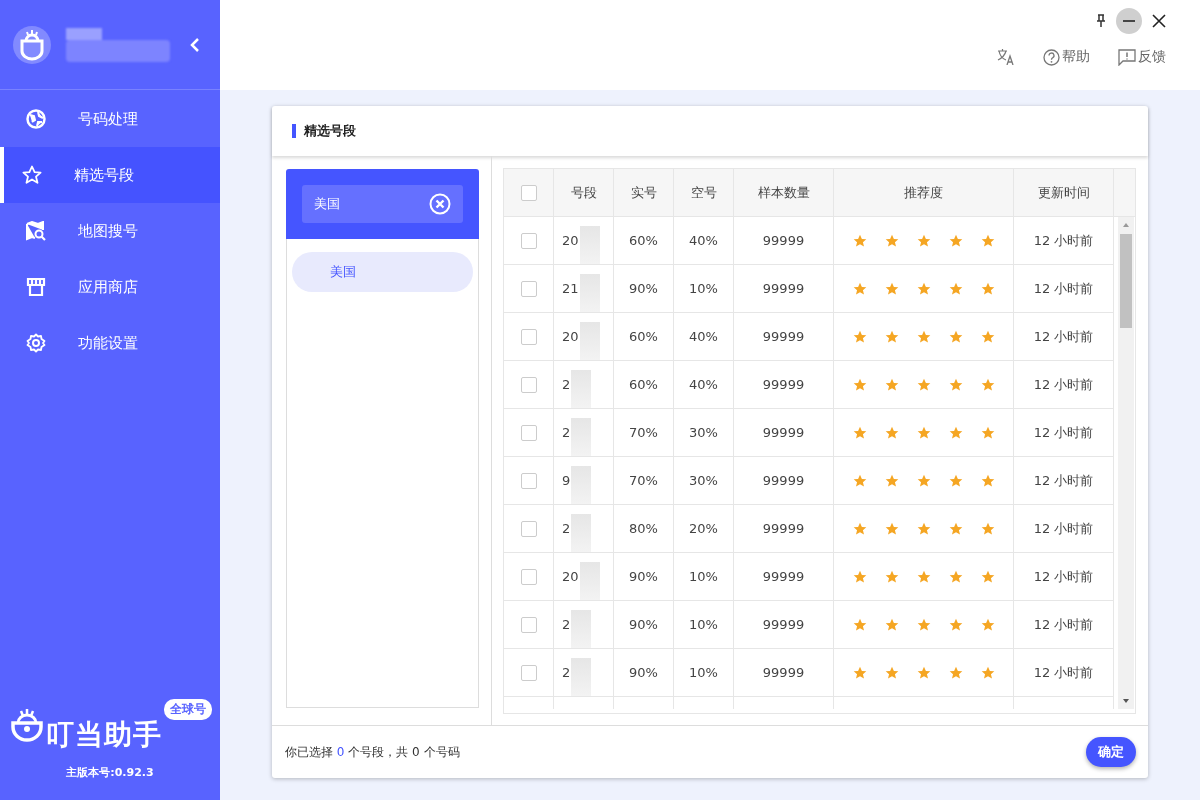 This screenshot has height=800, width=1200. Describe the element at coordinates (584, 192) in the screenshot. I see `column-header: 号段` at that location.